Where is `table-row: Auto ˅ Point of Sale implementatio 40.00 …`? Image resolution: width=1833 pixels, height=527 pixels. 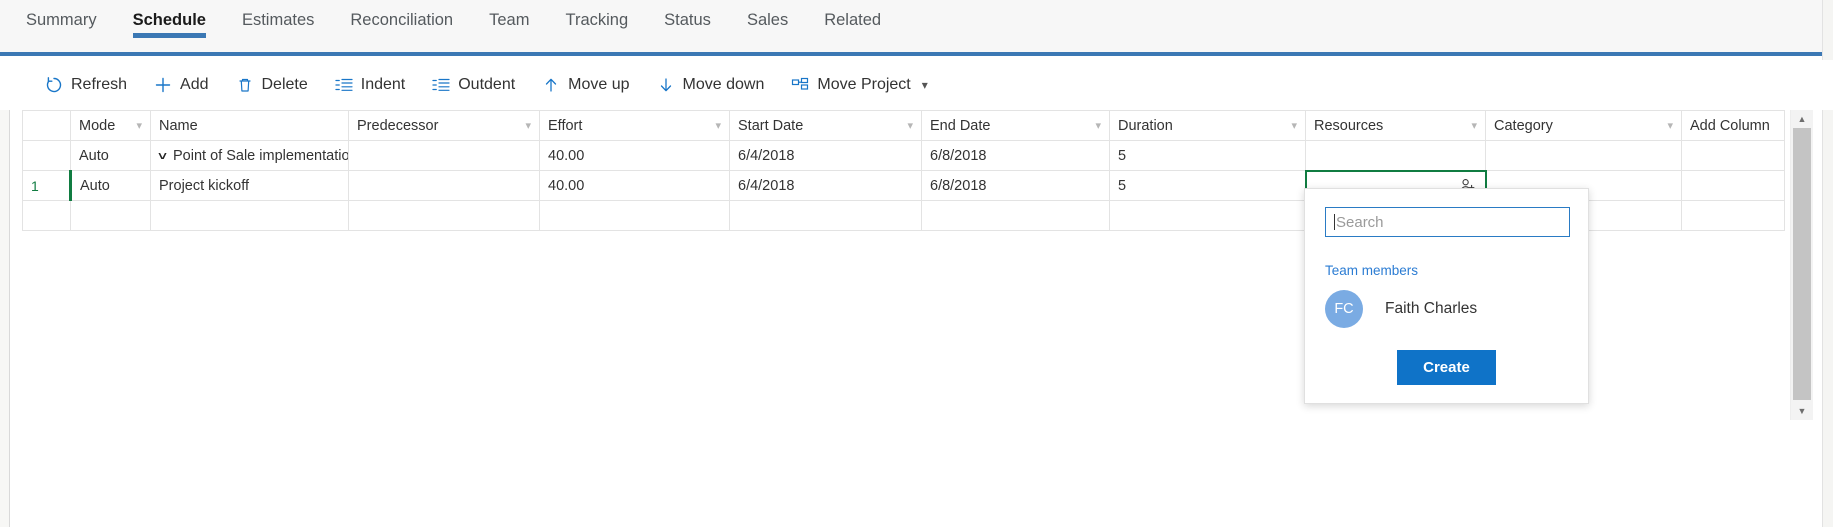 table-row: Auto ˅ Point of Sale implementatio 40.00 … is located at coordinates (903, 155).